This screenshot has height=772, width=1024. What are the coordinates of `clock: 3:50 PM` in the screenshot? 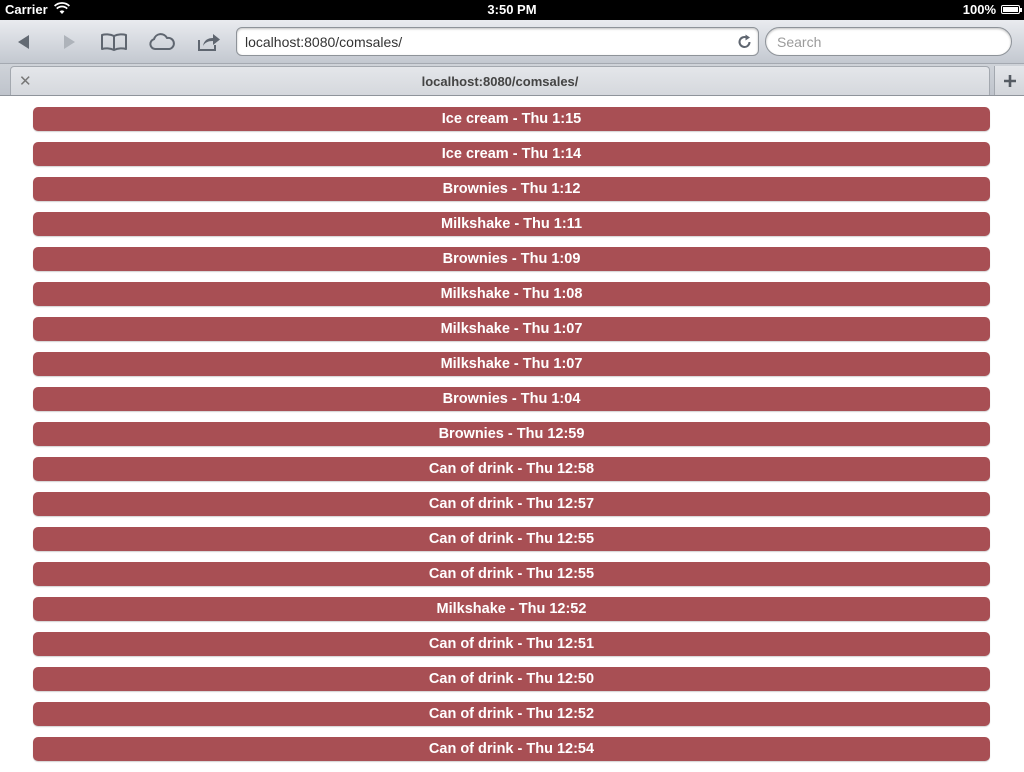 It's located at (512, 9).